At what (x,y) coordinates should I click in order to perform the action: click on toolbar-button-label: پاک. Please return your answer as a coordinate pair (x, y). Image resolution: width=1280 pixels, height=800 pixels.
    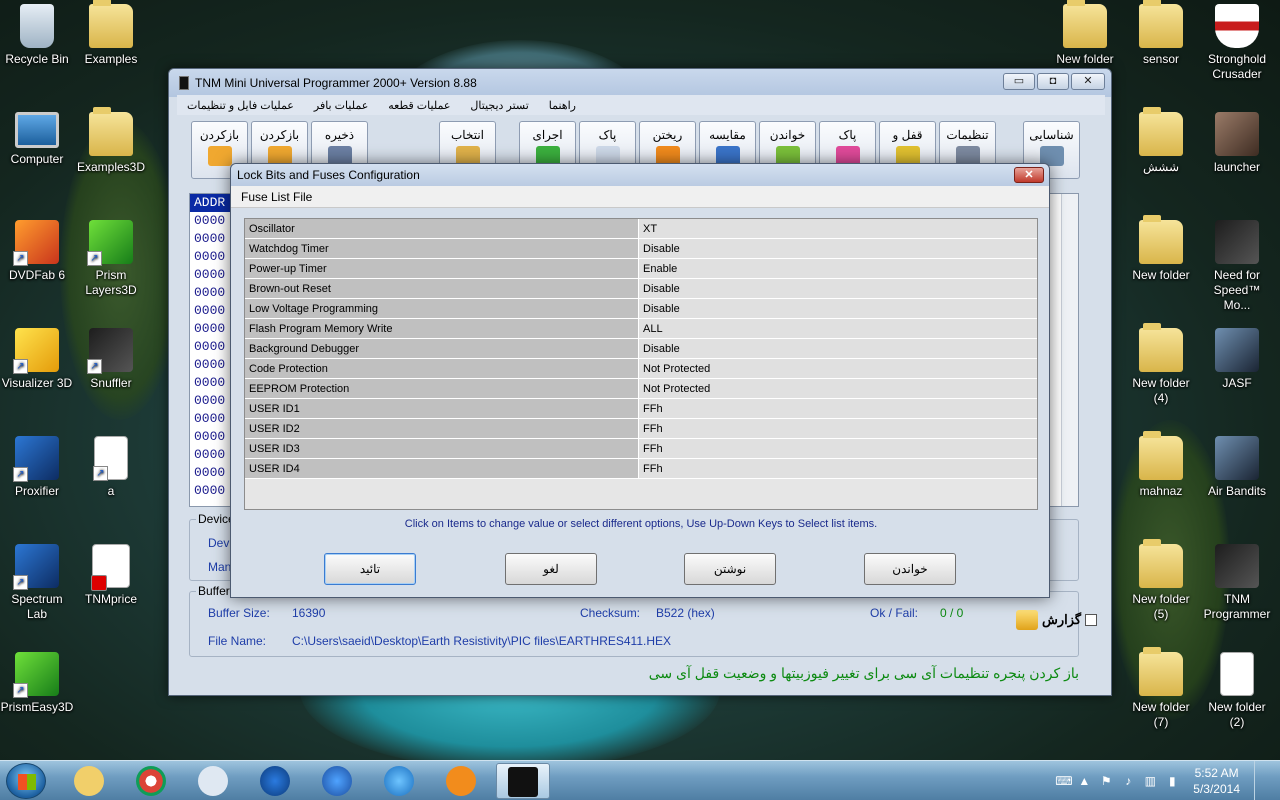
    Looking at the image, I should click on (847, 135).